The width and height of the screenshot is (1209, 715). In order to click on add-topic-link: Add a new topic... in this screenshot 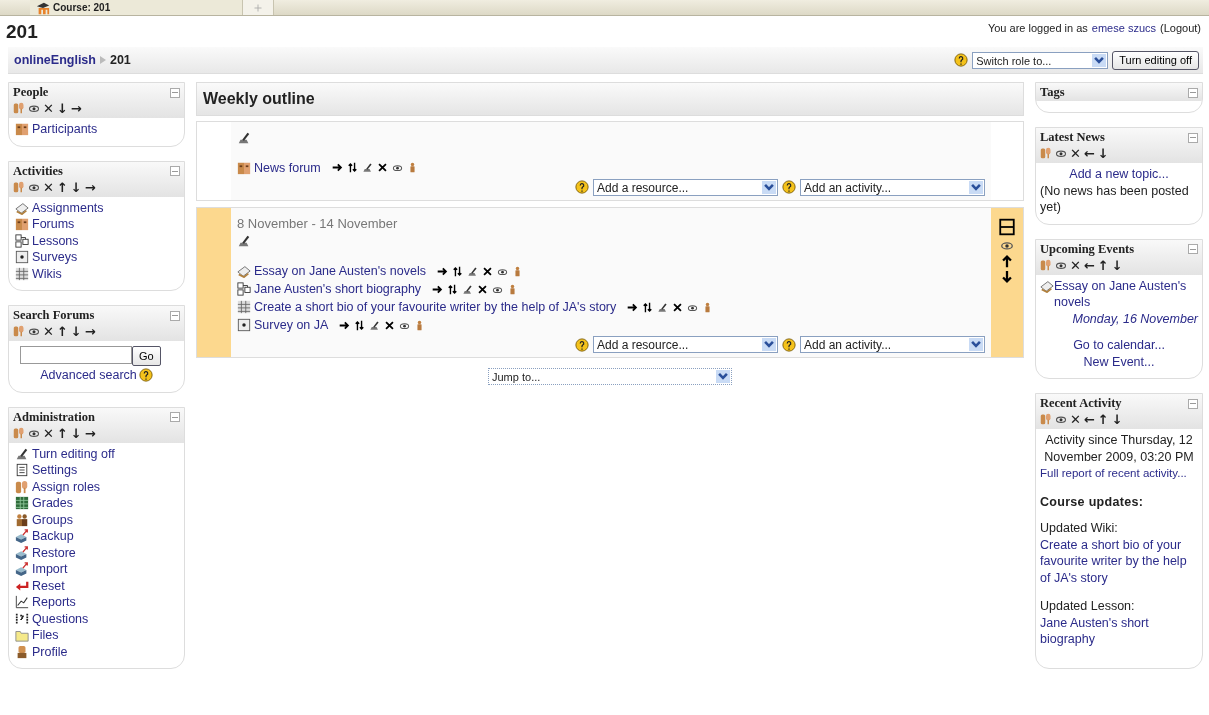, I will do `click(1119, 174)`.